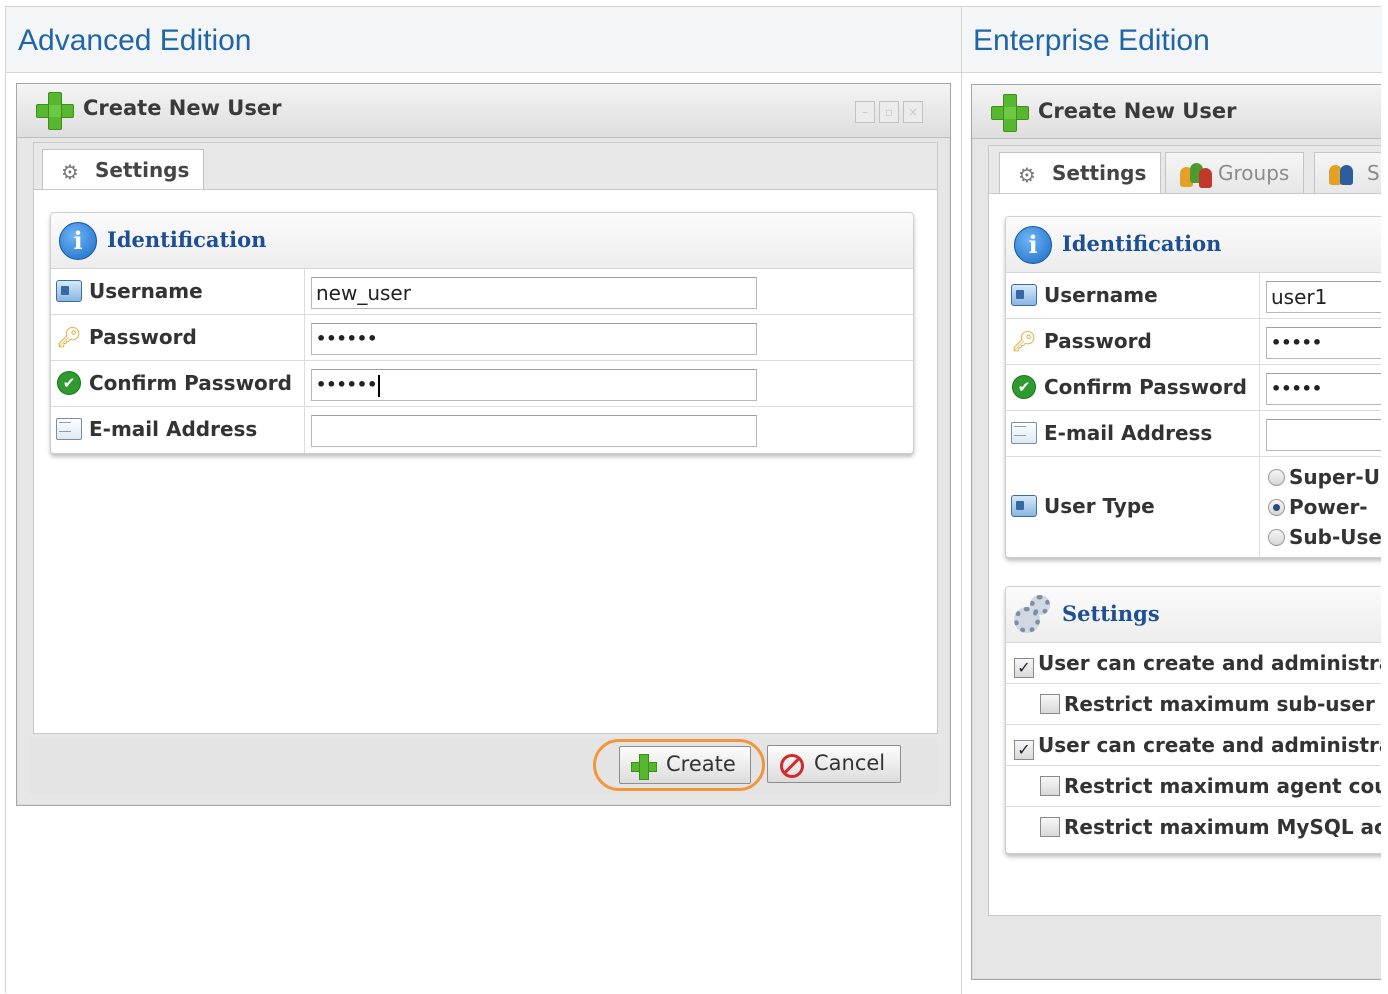 This screenshot has height=994, width=1388. What do you see at coordinates (1335, 537) in the screenshot?
I see `user-type-sub-label: Sub-Use` at bounding box center [1335, 537].